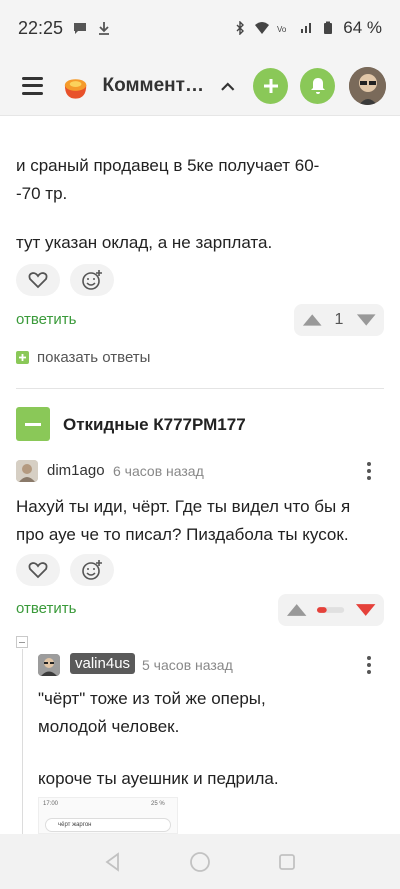 Image resolution: width=400 pixels, height=889 pixels. What do you see at coordinates (33, 85) in the screenshot?
I see `menu-icon` at bounding box center [33, 85].